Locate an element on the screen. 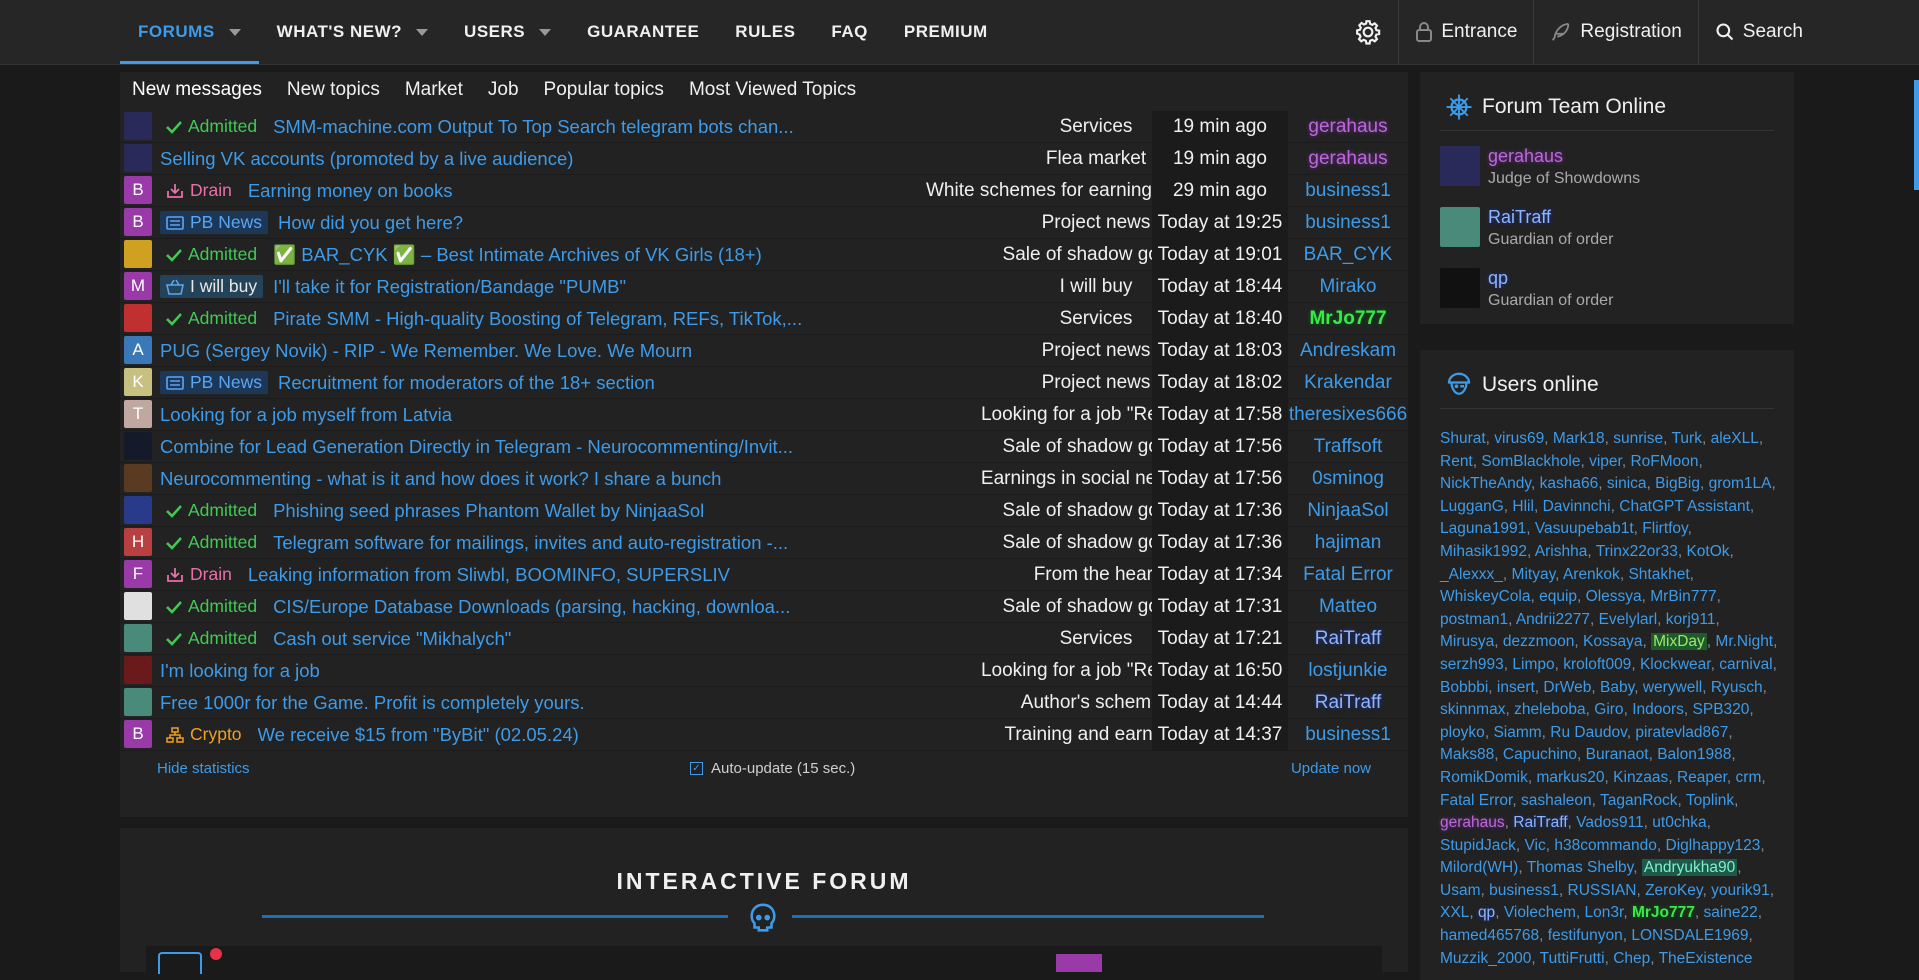 The height and width of the screenshot is (980, 1919). online-user: sunrise is located at coordinates (1638, 438).